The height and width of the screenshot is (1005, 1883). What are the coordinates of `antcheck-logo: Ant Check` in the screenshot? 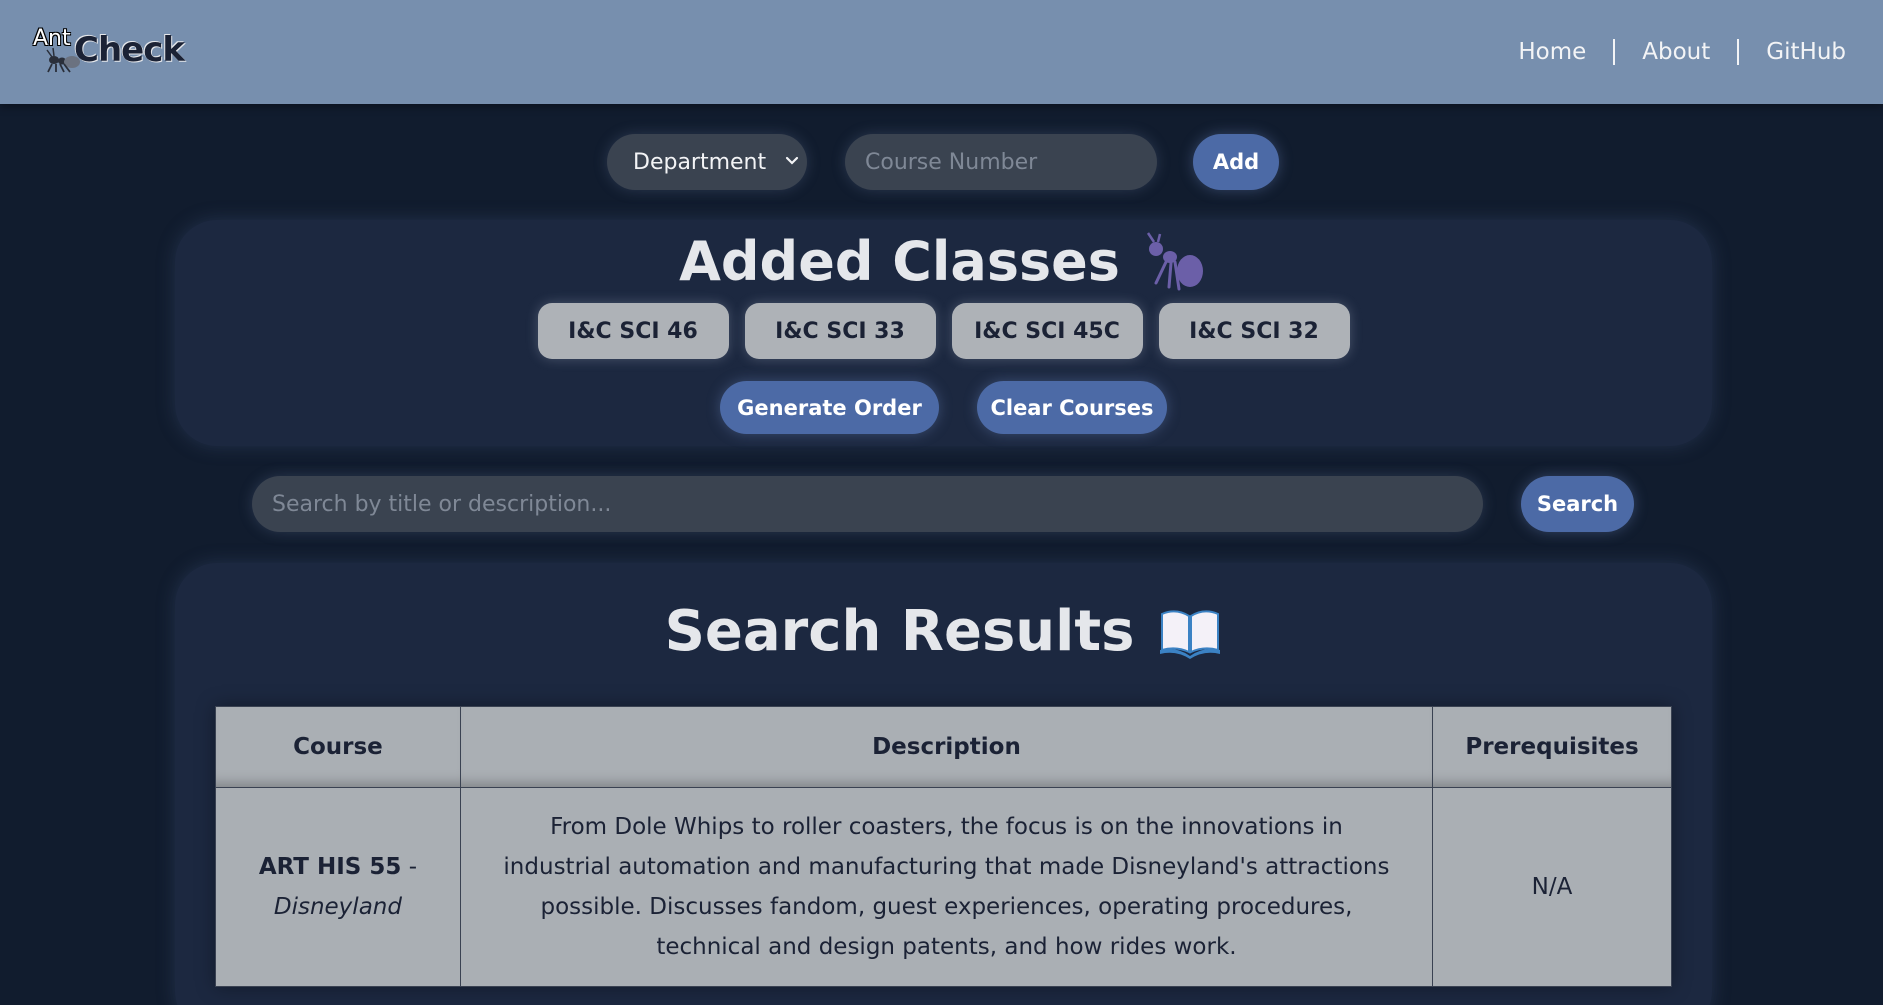 It's located at (107, 52).